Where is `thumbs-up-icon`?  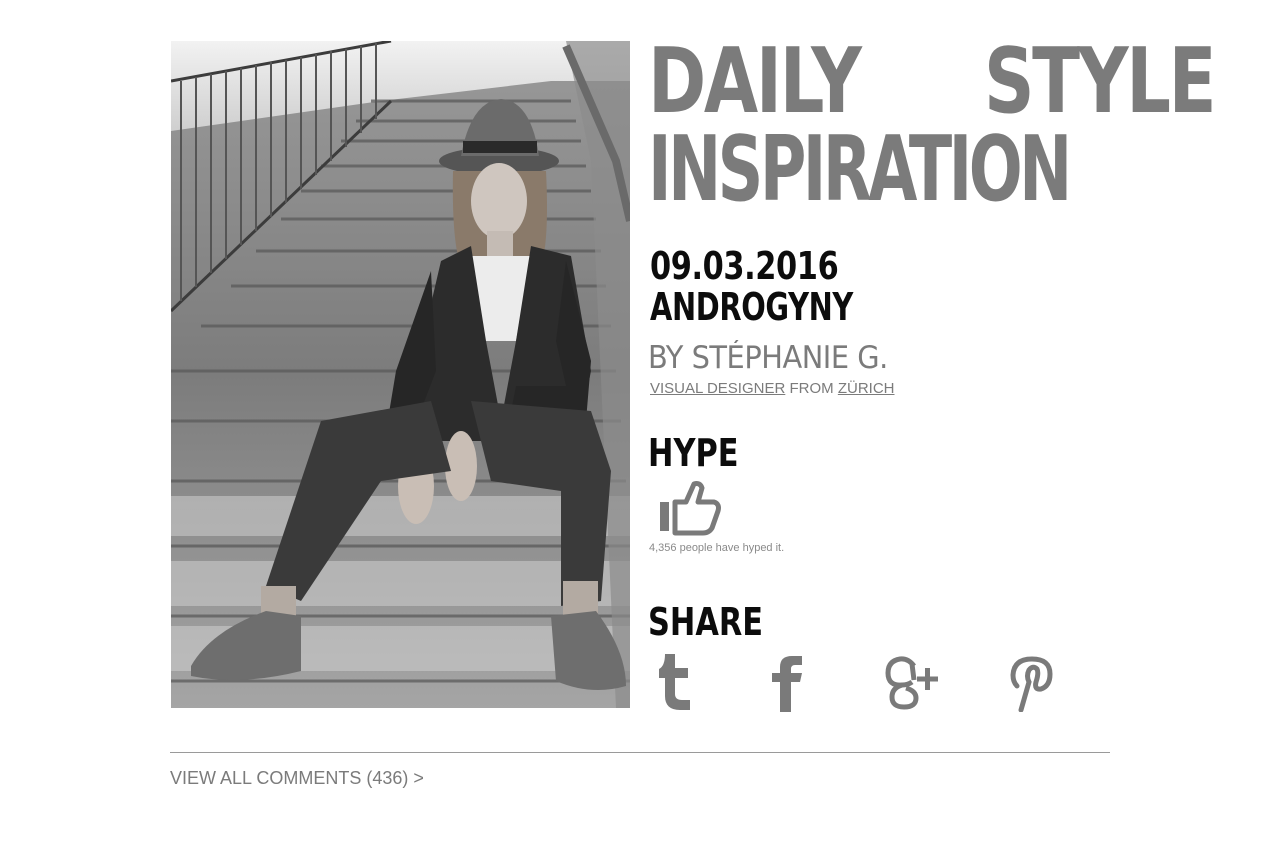 thumbs-up-icon is located at coordinates (690, 508).